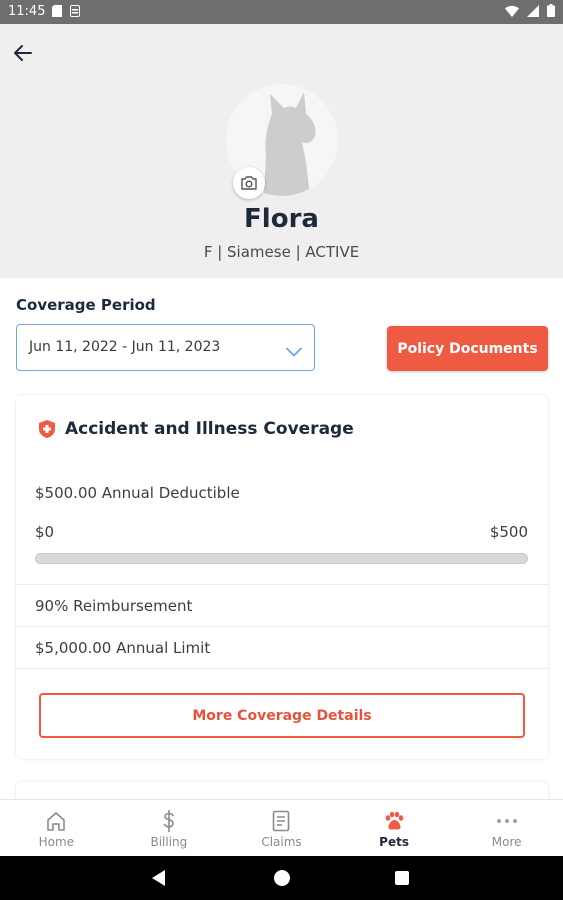 This screenshot has height=900, width=563. Describe the element at coordinates (125, 347) in the screenshot. I see `coverage-period-value: Jun 11, 2022 - Jun 11, 2023` at that location.